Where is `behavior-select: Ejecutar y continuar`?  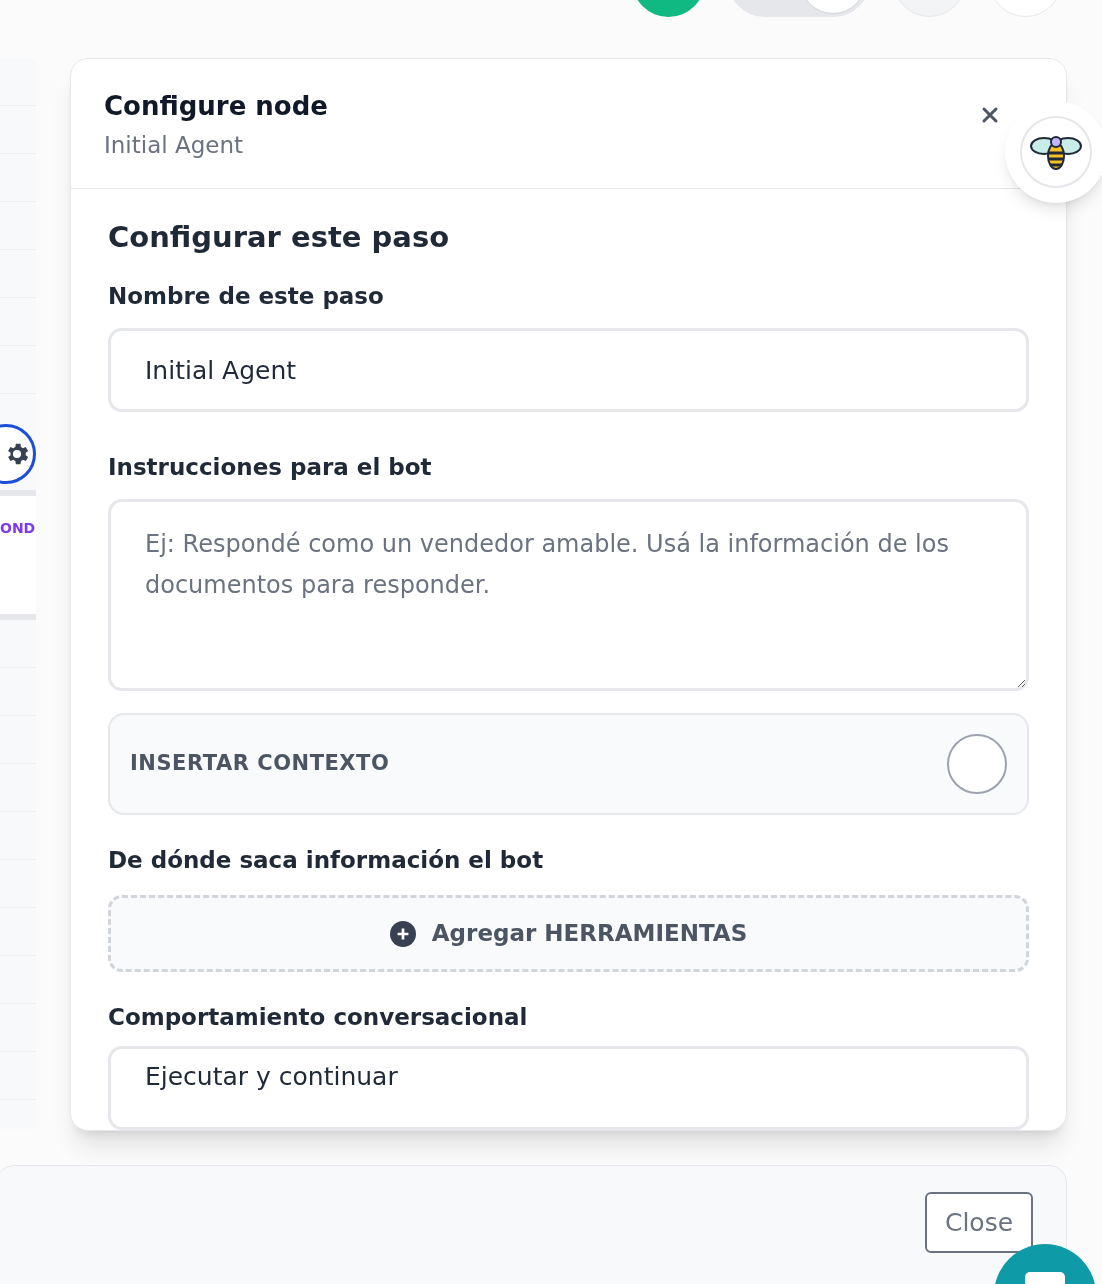 behavior-select: Ejecutar y continuar is located at coordinates (568, 1088).